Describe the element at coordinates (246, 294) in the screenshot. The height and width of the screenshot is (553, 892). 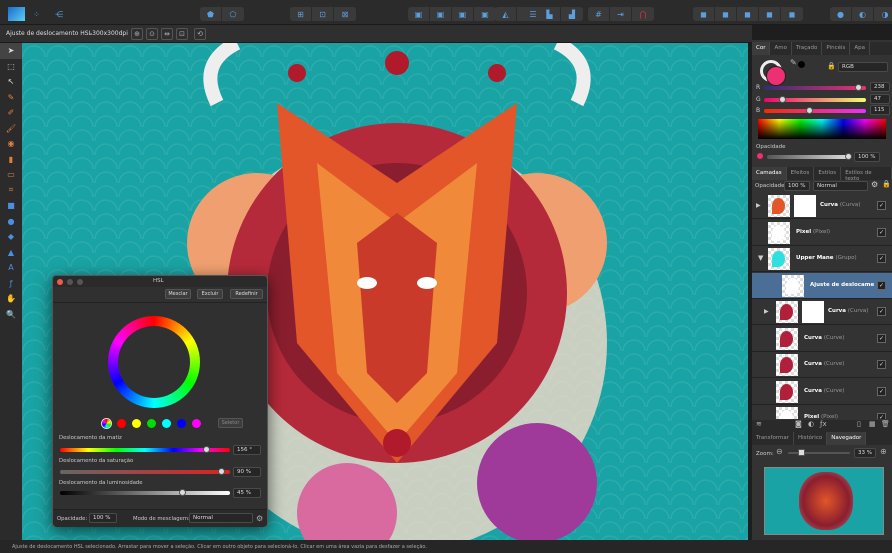
I see `reset-button: Redefinir` at that location.